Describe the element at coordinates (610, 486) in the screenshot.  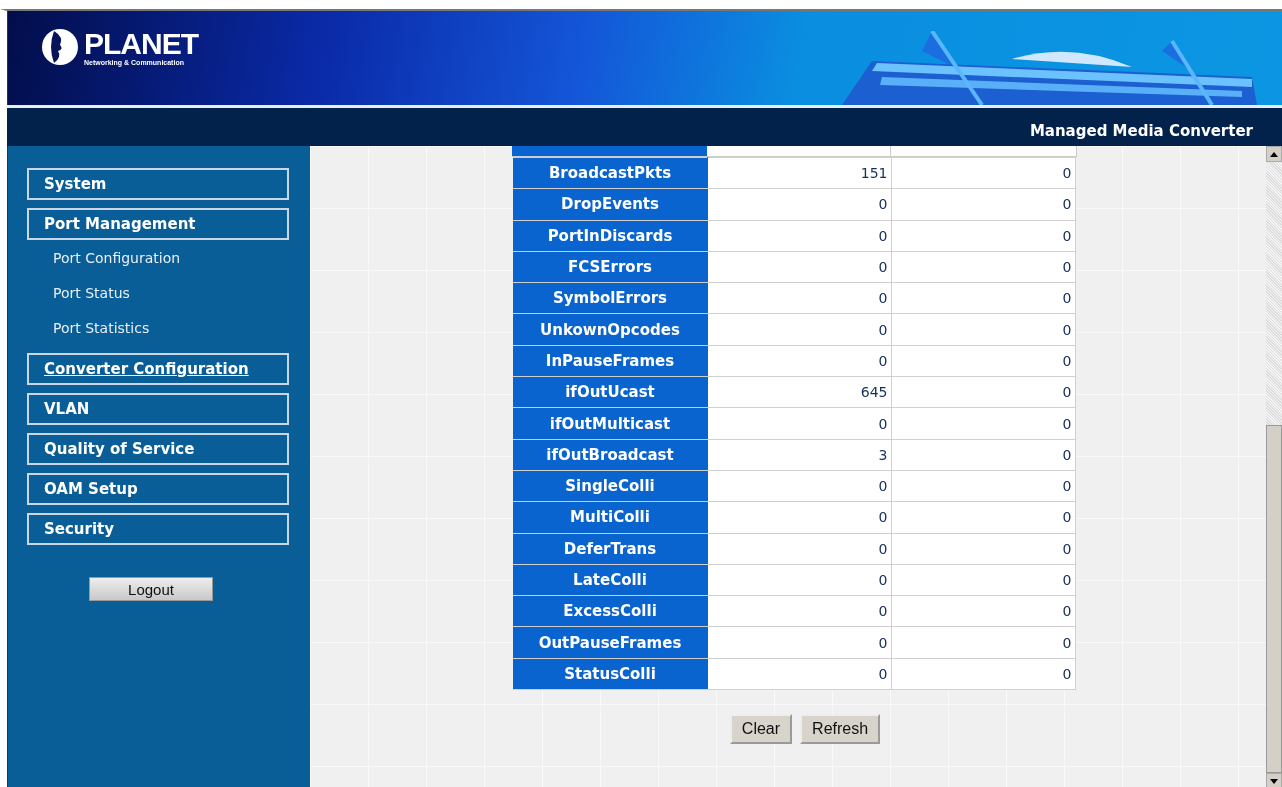
I see `statistic-name: SingleColli` at that location.